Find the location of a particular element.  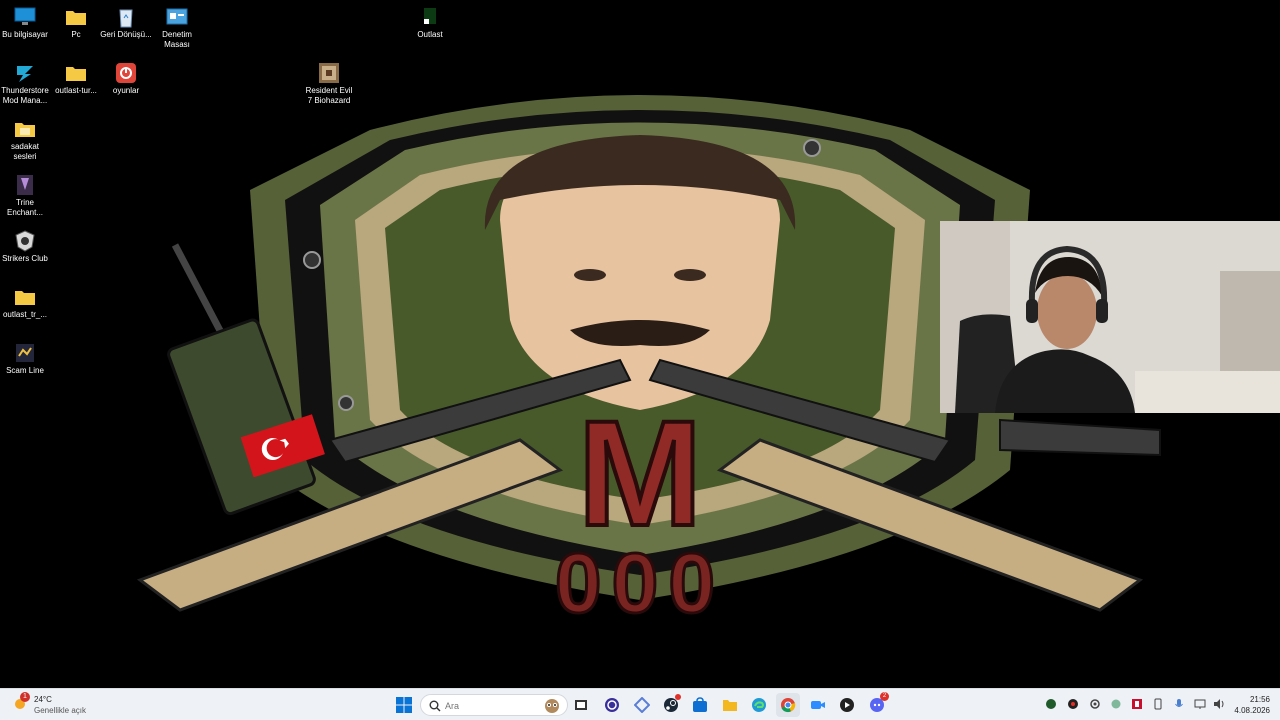

windows-start-button is located at coordinates (404, 705).